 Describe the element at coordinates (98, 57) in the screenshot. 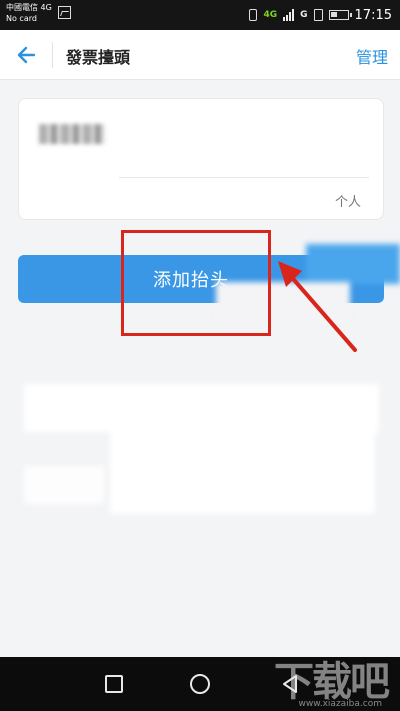

I see `page-title: 發票擡頭` at that location.